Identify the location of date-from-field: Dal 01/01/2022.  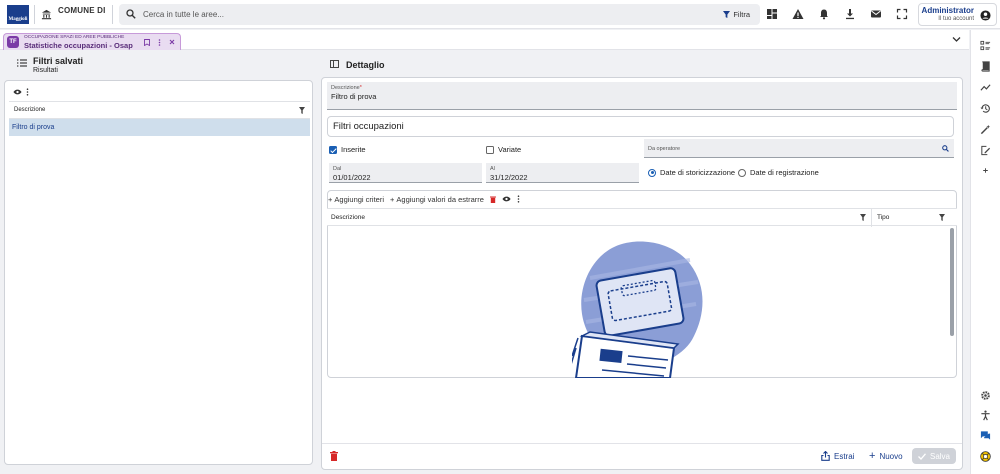
(405, 173).